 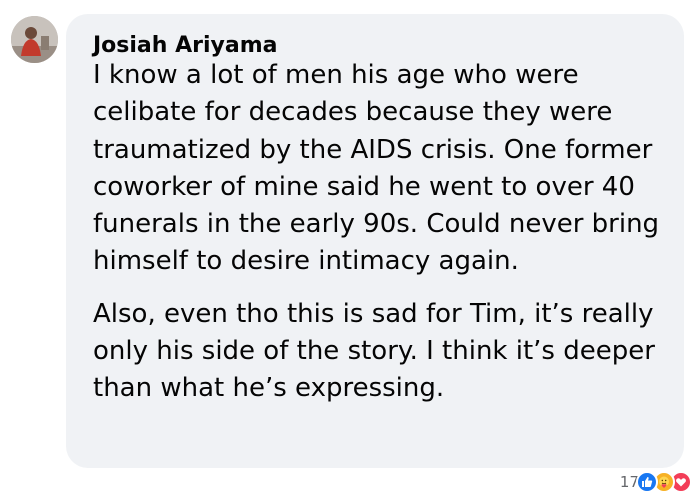 I want to click on like-icon, so click(x=647, y=482).